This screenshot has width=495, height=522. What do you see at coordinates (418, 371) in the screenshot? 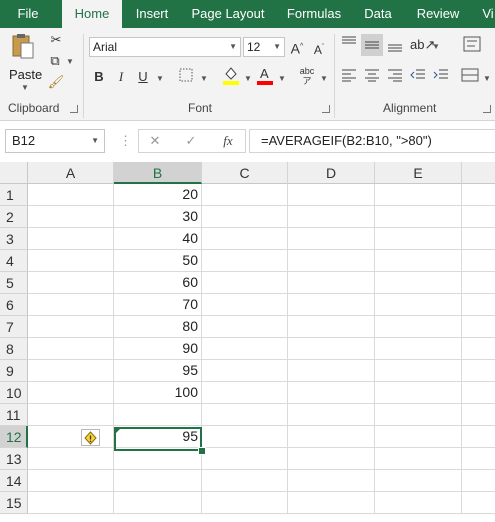
I see `cell-e9` at bounding box center [418, 371].